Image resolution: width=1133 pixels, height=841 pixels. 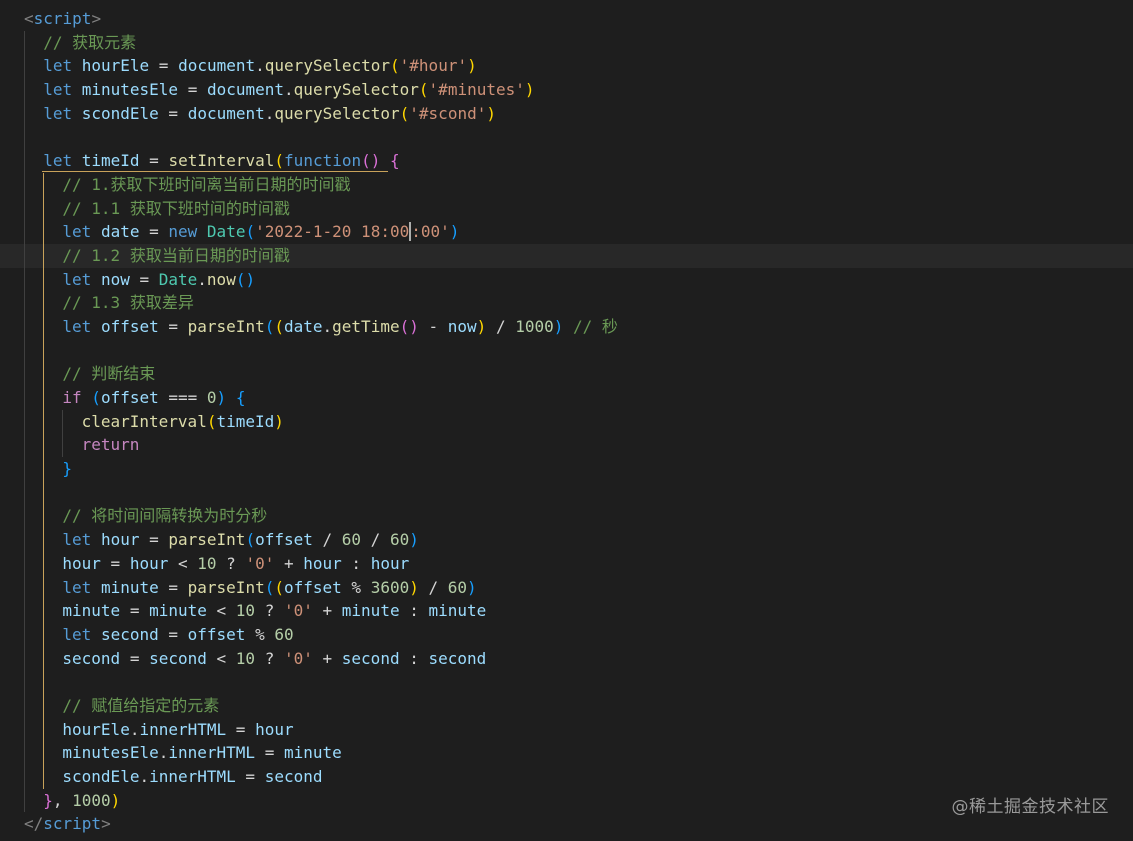 I want to click on code-line: let second = offset % 60, so click(x=566, y=634).